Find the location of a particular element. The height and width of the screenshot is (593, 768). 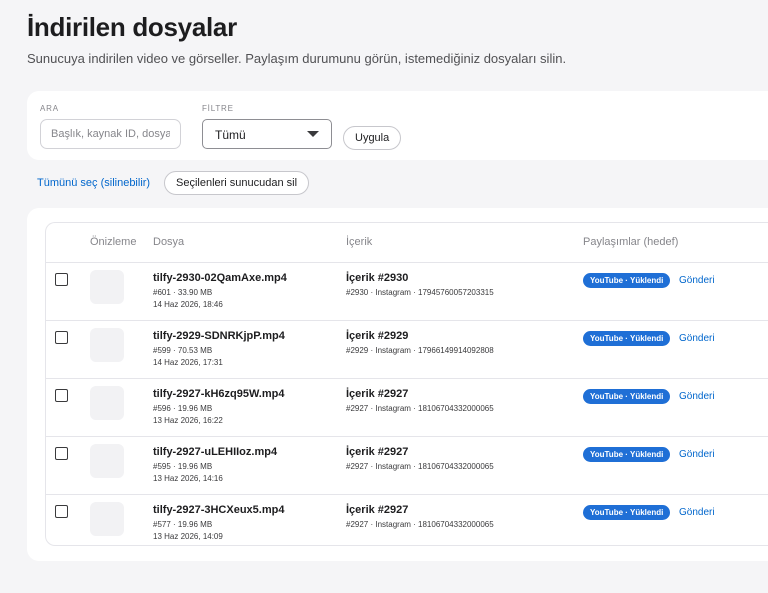

file-date: 14 Haz 2026, 18:46 is located at coordinates (188, 304).